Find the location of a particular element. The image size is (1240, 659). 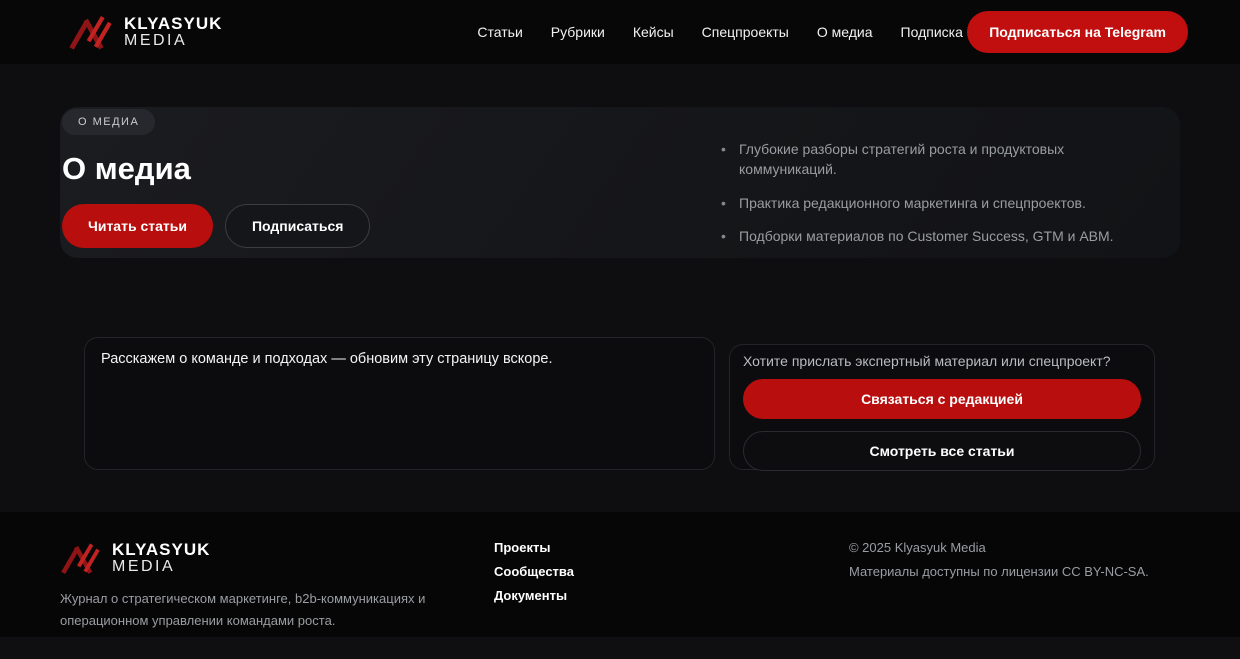

view-all-articles-button: Смотреть все статьи is located at coordinates (942, 451).